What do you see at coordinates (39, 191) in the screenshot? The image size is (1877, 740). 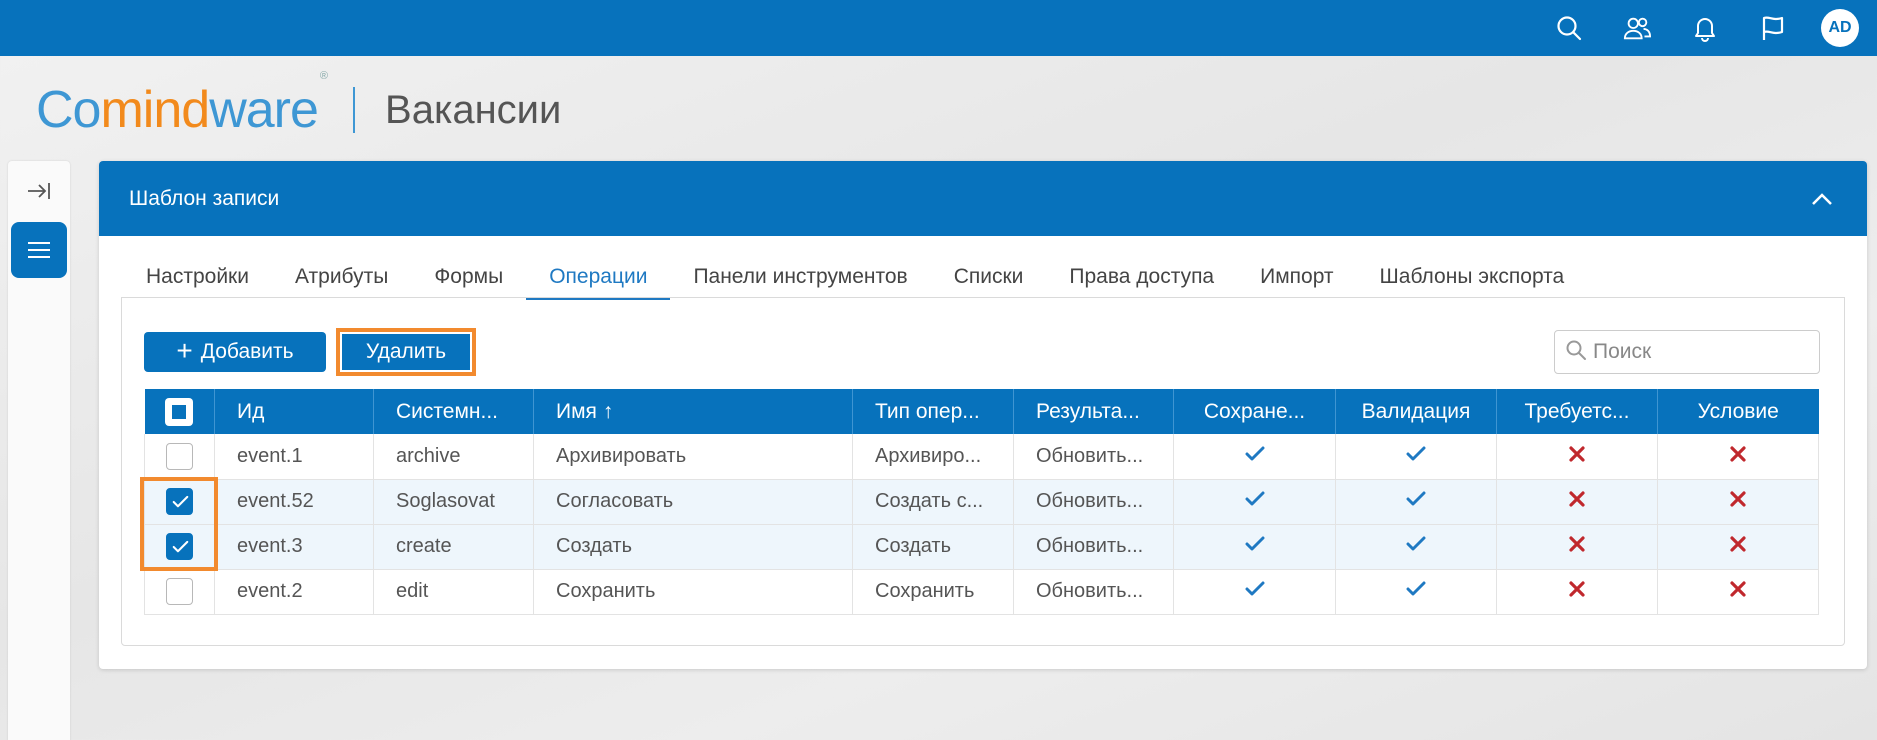 I see `expand-sidebar-icon` at bounding box center [39, 191].